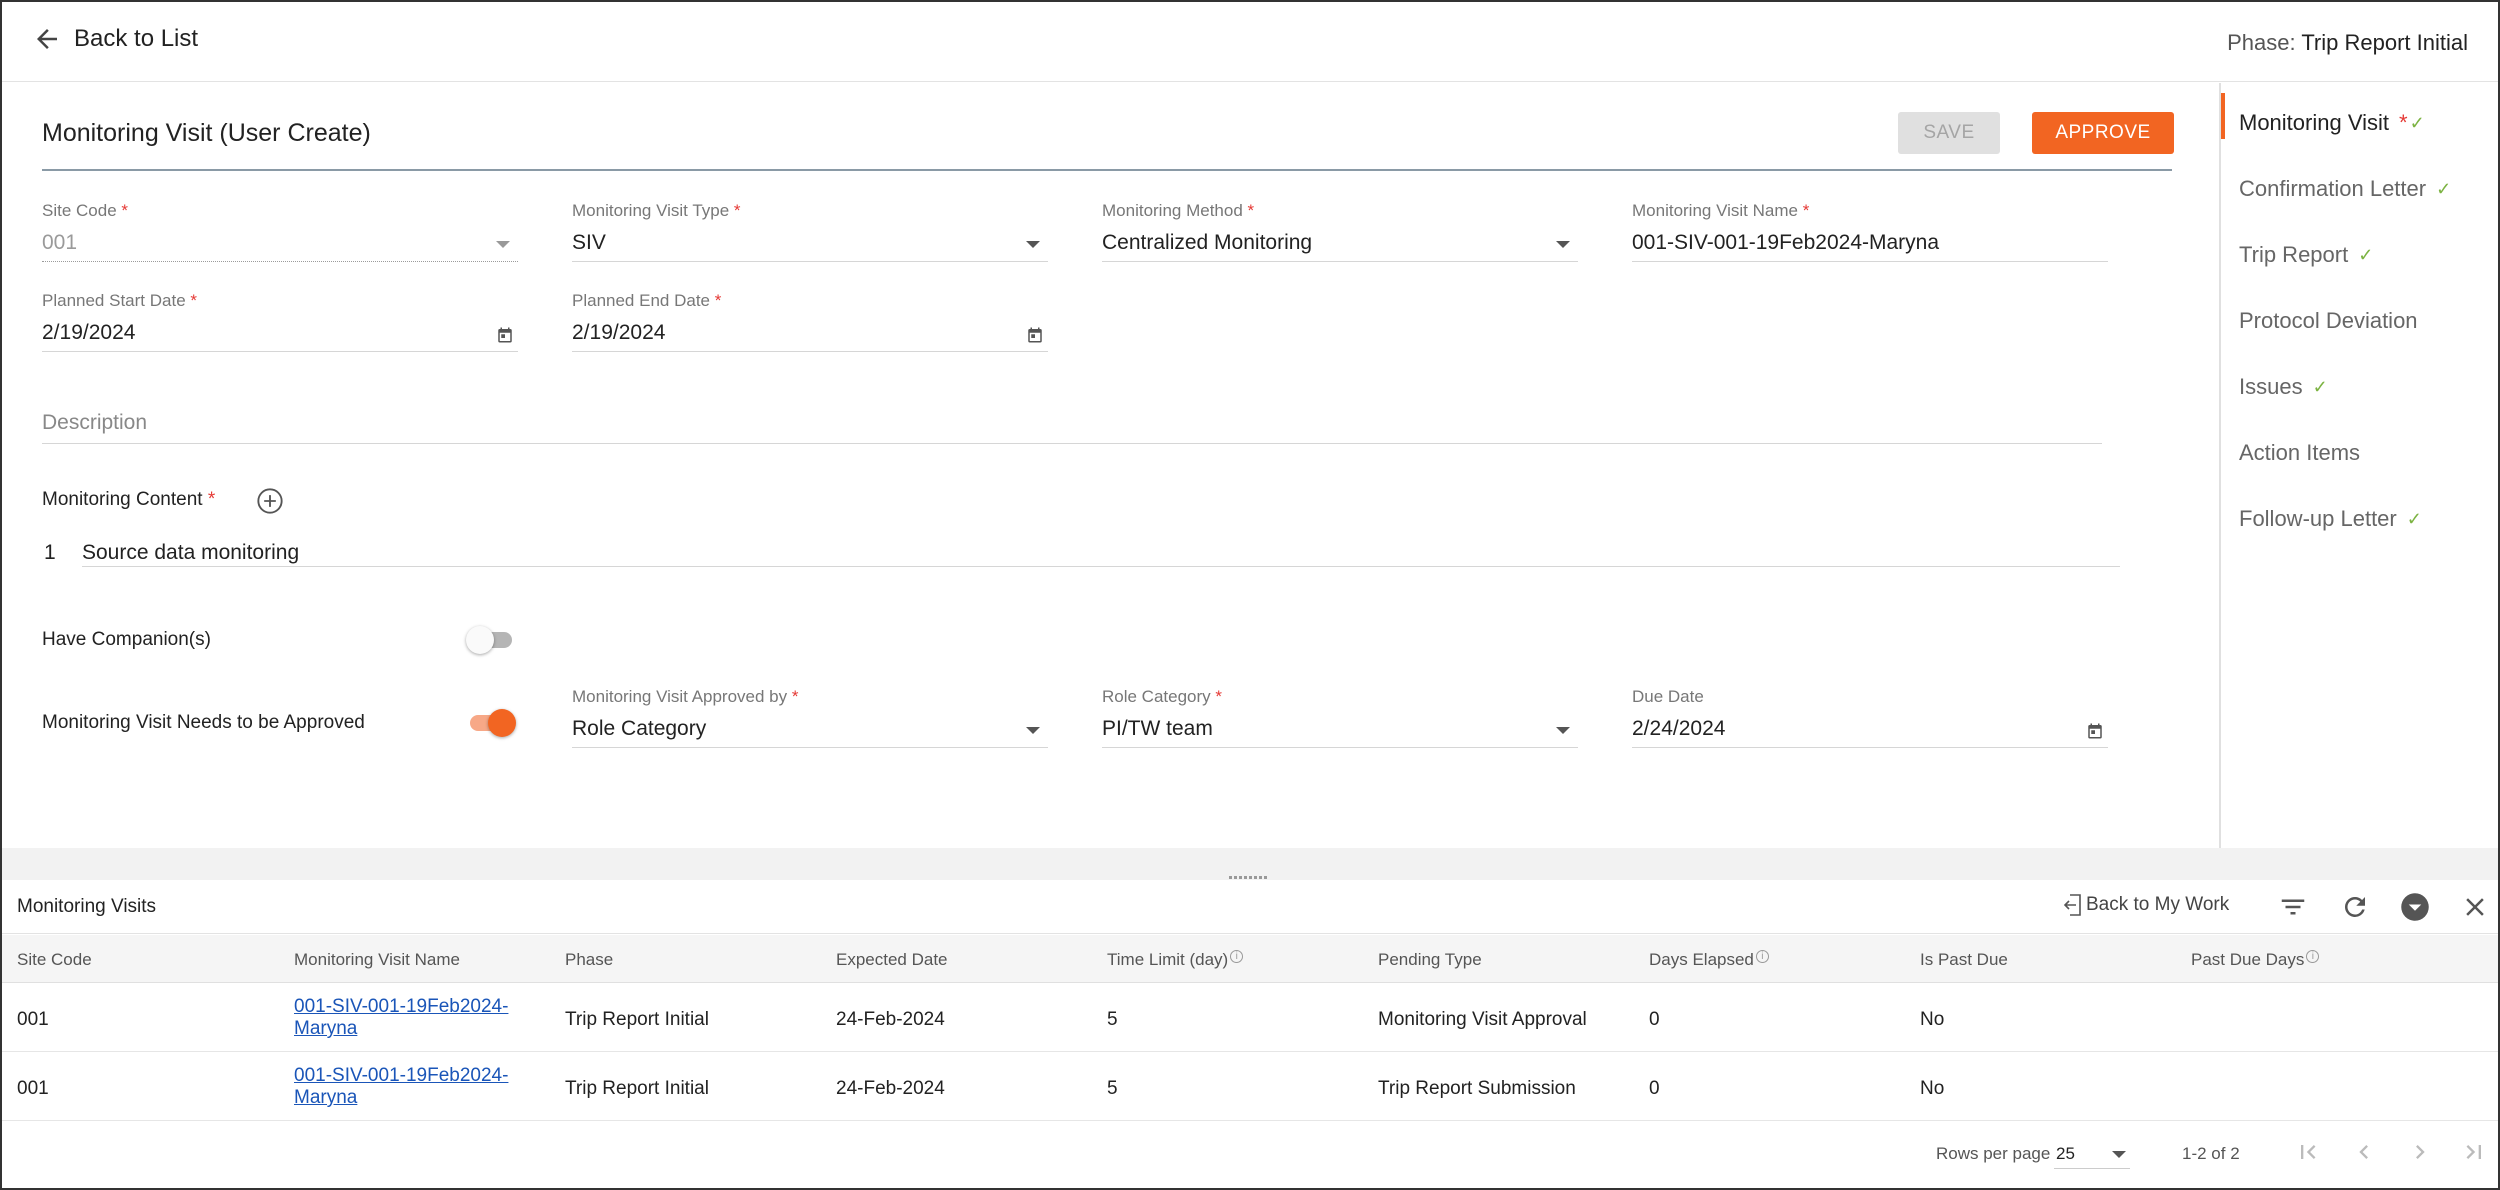 This screenshot has height=1190, width=2500. What do you see at coordinates (2475, 907) in the screenshot?
I see `close-icon` at bounding box center [2475, 907].